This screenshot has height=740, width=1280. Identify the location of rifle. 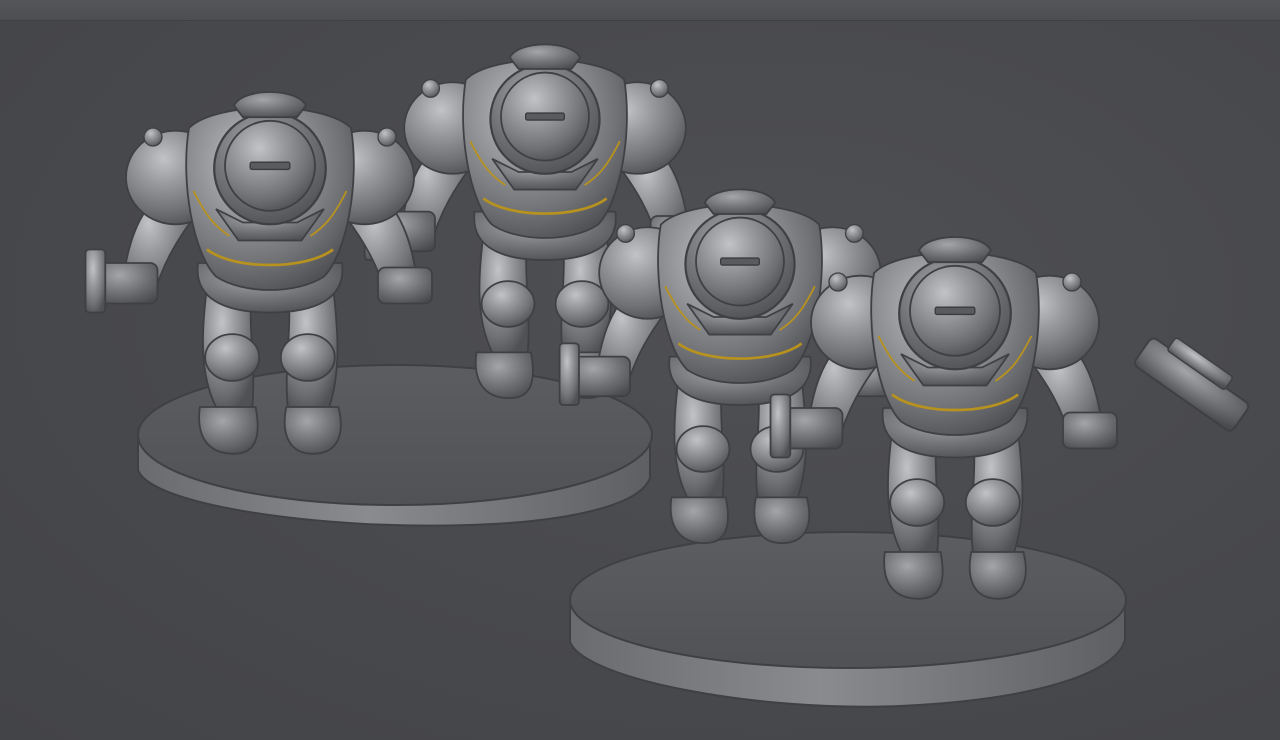
(1192, 384).